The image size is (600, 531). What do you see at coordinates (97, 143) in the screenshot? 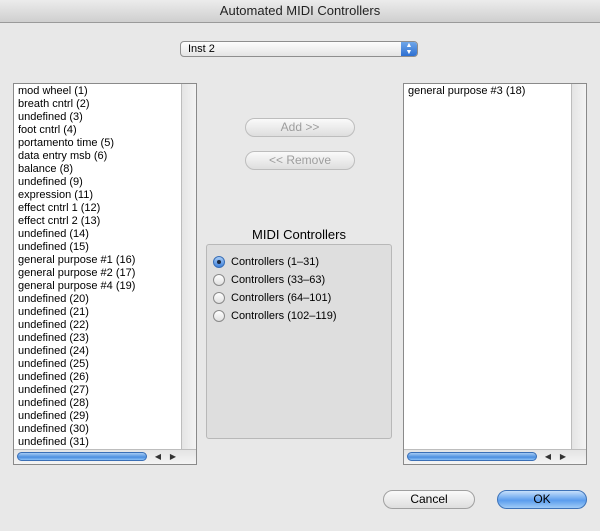
I see `list-item: portamento time (5)` at bounding box center [97, 143].